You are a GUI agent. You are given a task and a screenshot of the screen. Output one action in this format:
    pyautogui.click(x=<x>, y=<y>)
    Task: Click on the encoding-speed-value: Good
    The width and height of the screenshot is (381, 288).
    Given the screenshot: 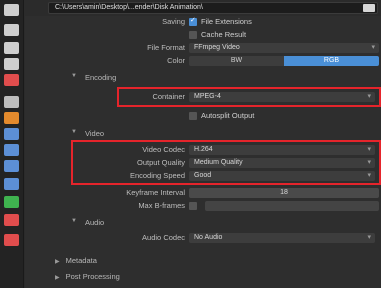 What is the action you would take?
    pyautogui.click(x=203, y=175)
    